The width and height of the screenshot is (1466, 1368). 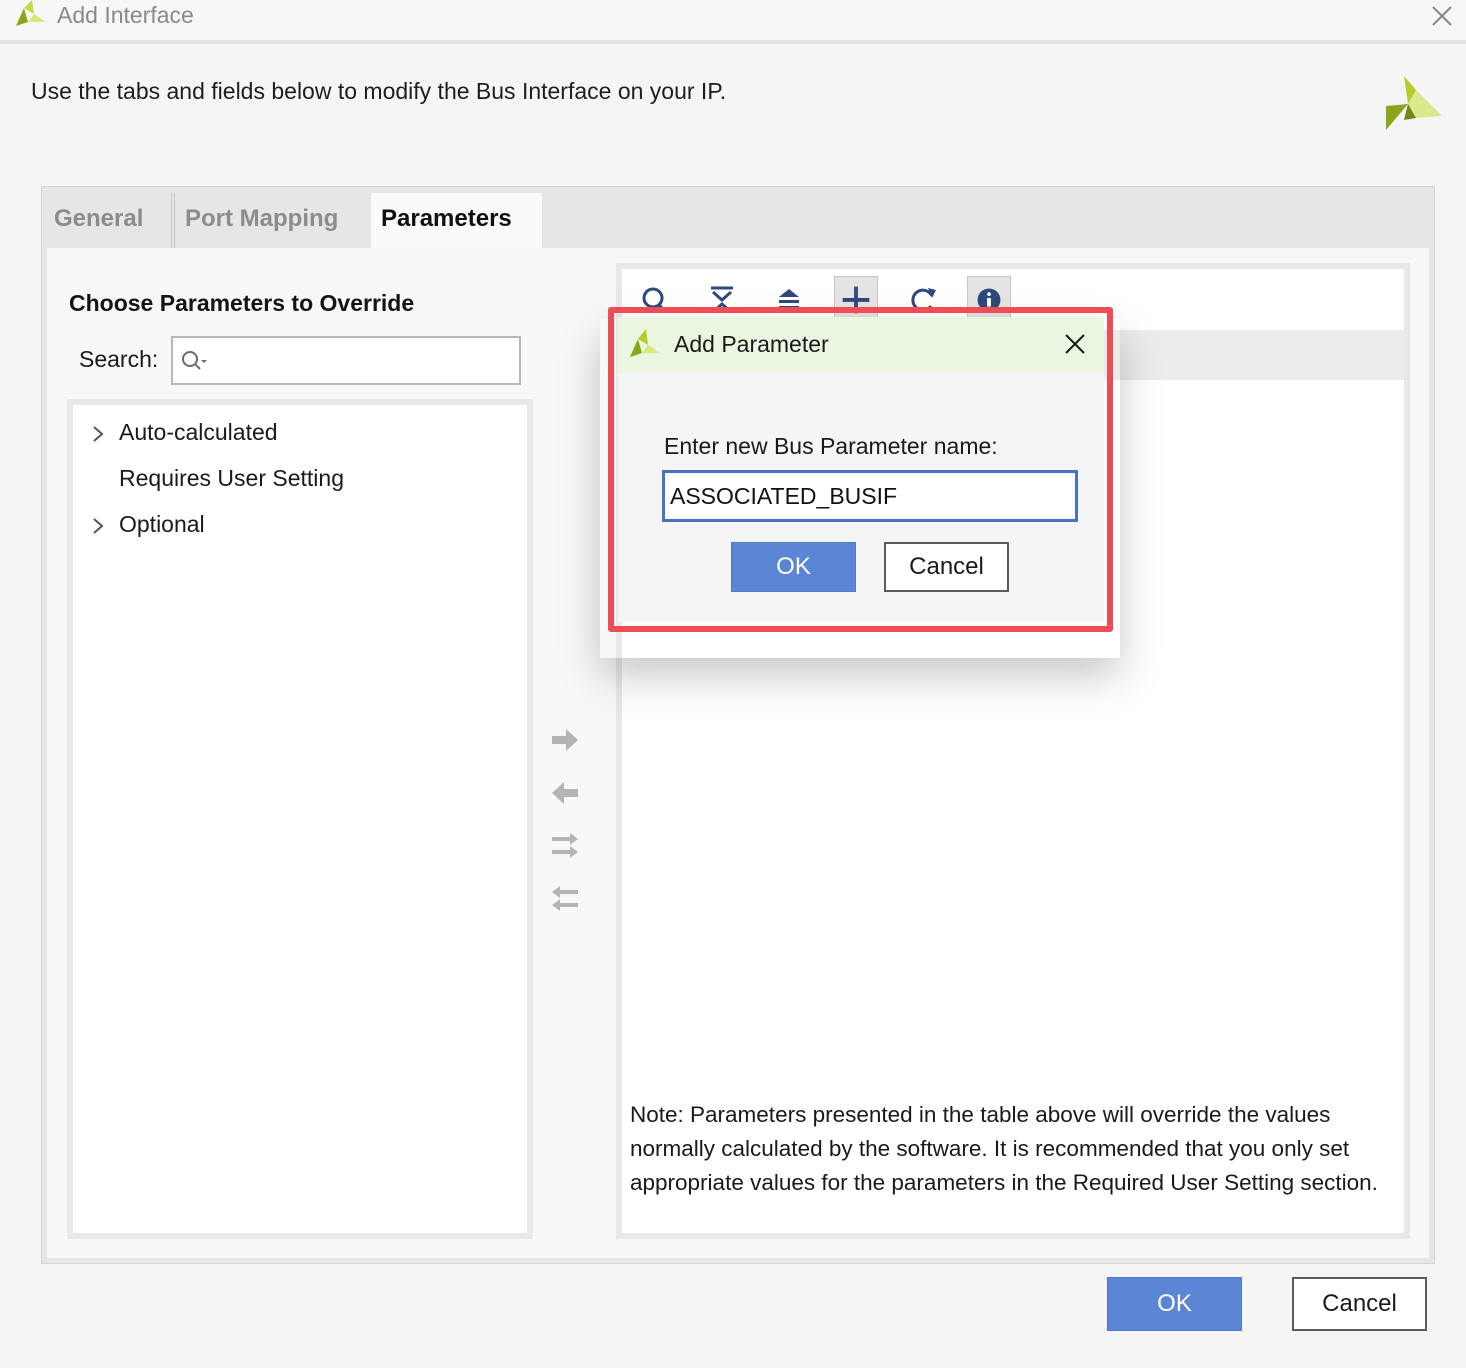 I want to click on tab-general: General, so click(x=108, y=221).